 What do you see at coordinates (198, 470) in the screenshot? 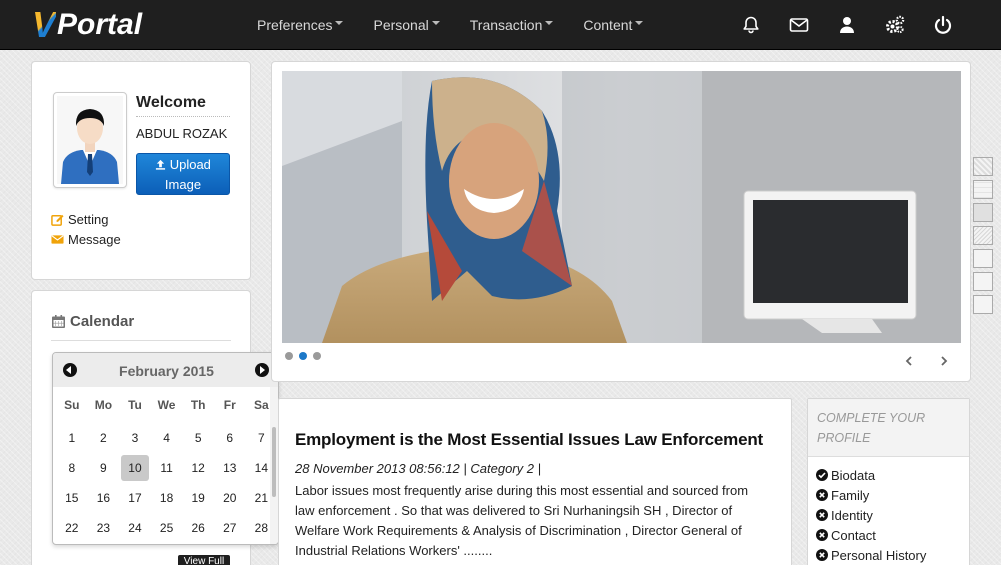
I see `calendar-day: 12` at bounding box center [198, 470].